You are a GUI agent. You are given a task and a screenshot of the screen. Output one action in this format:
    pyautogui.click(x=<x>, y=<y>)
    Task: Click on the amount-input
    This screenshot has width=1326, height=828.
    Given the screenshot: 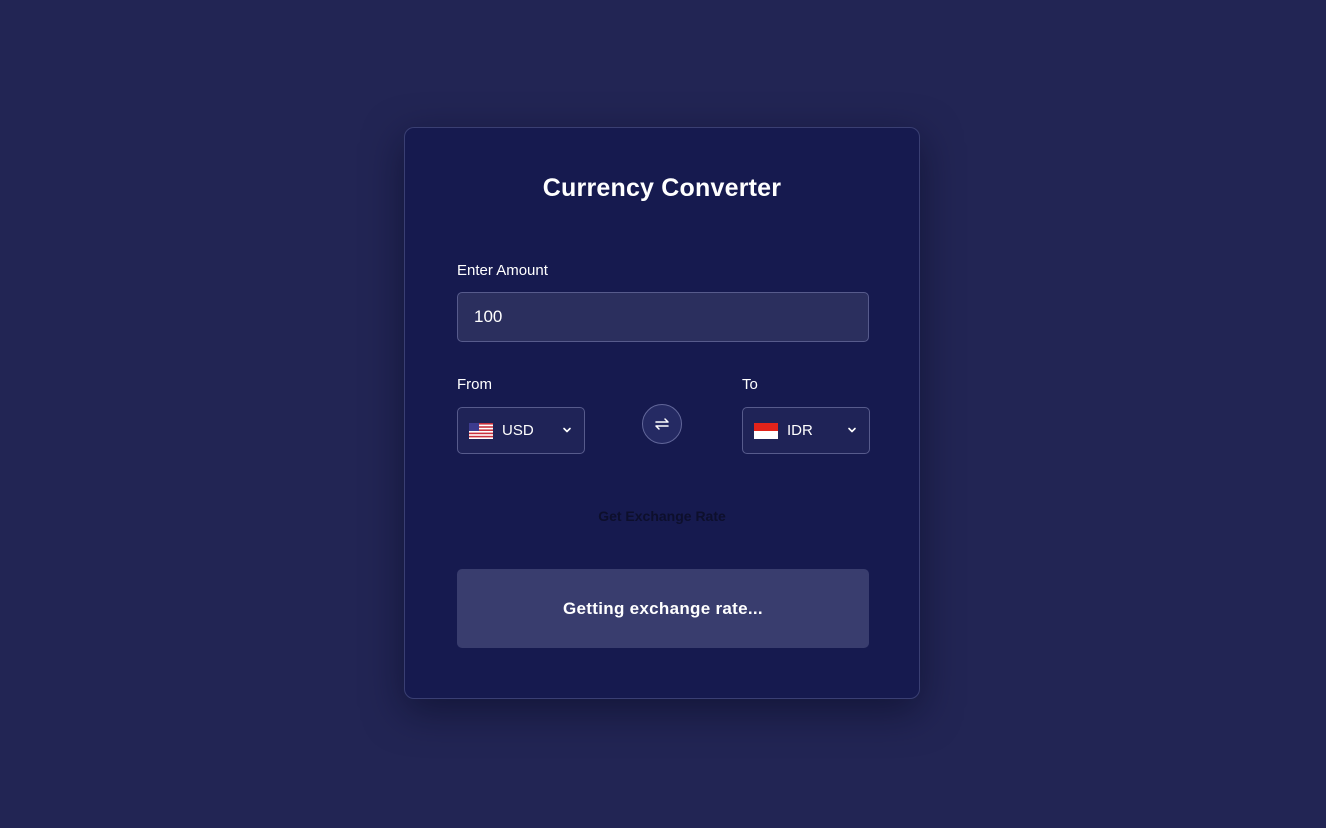 What is the action you would take?
    pyautogui.click(x=663, y=317)
    